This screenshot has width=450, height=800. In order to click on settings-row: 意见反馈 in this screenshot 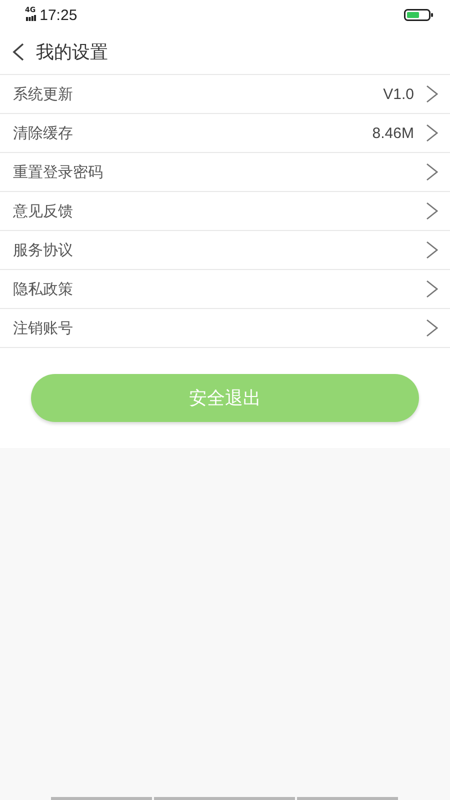, I will do `click(225, 211)`.